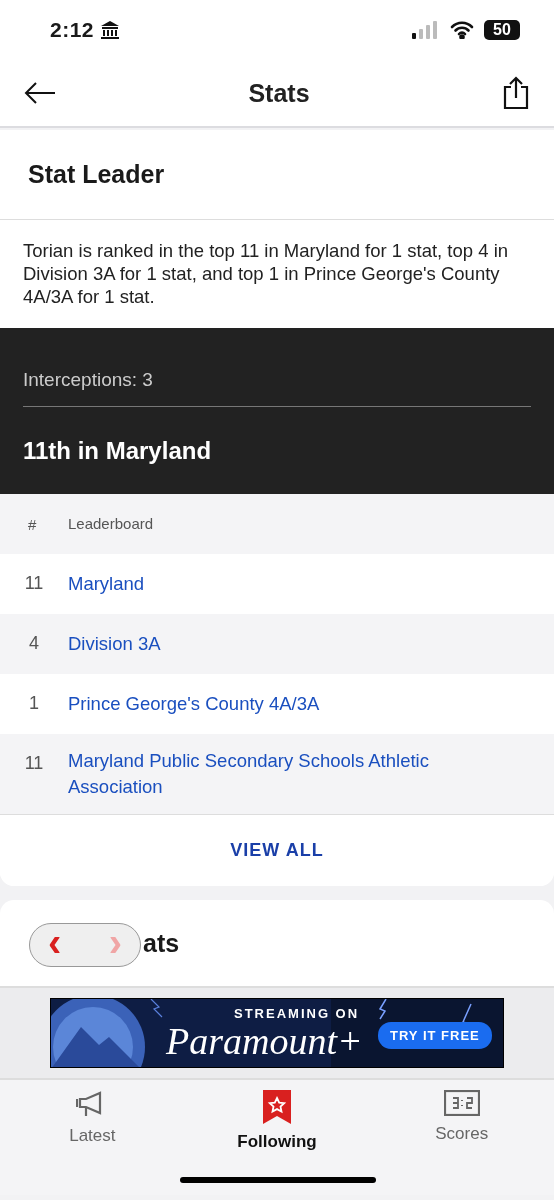  Describe the element at coordinates (32, 524) in the screenshot. I see `column-header: #` at that location.